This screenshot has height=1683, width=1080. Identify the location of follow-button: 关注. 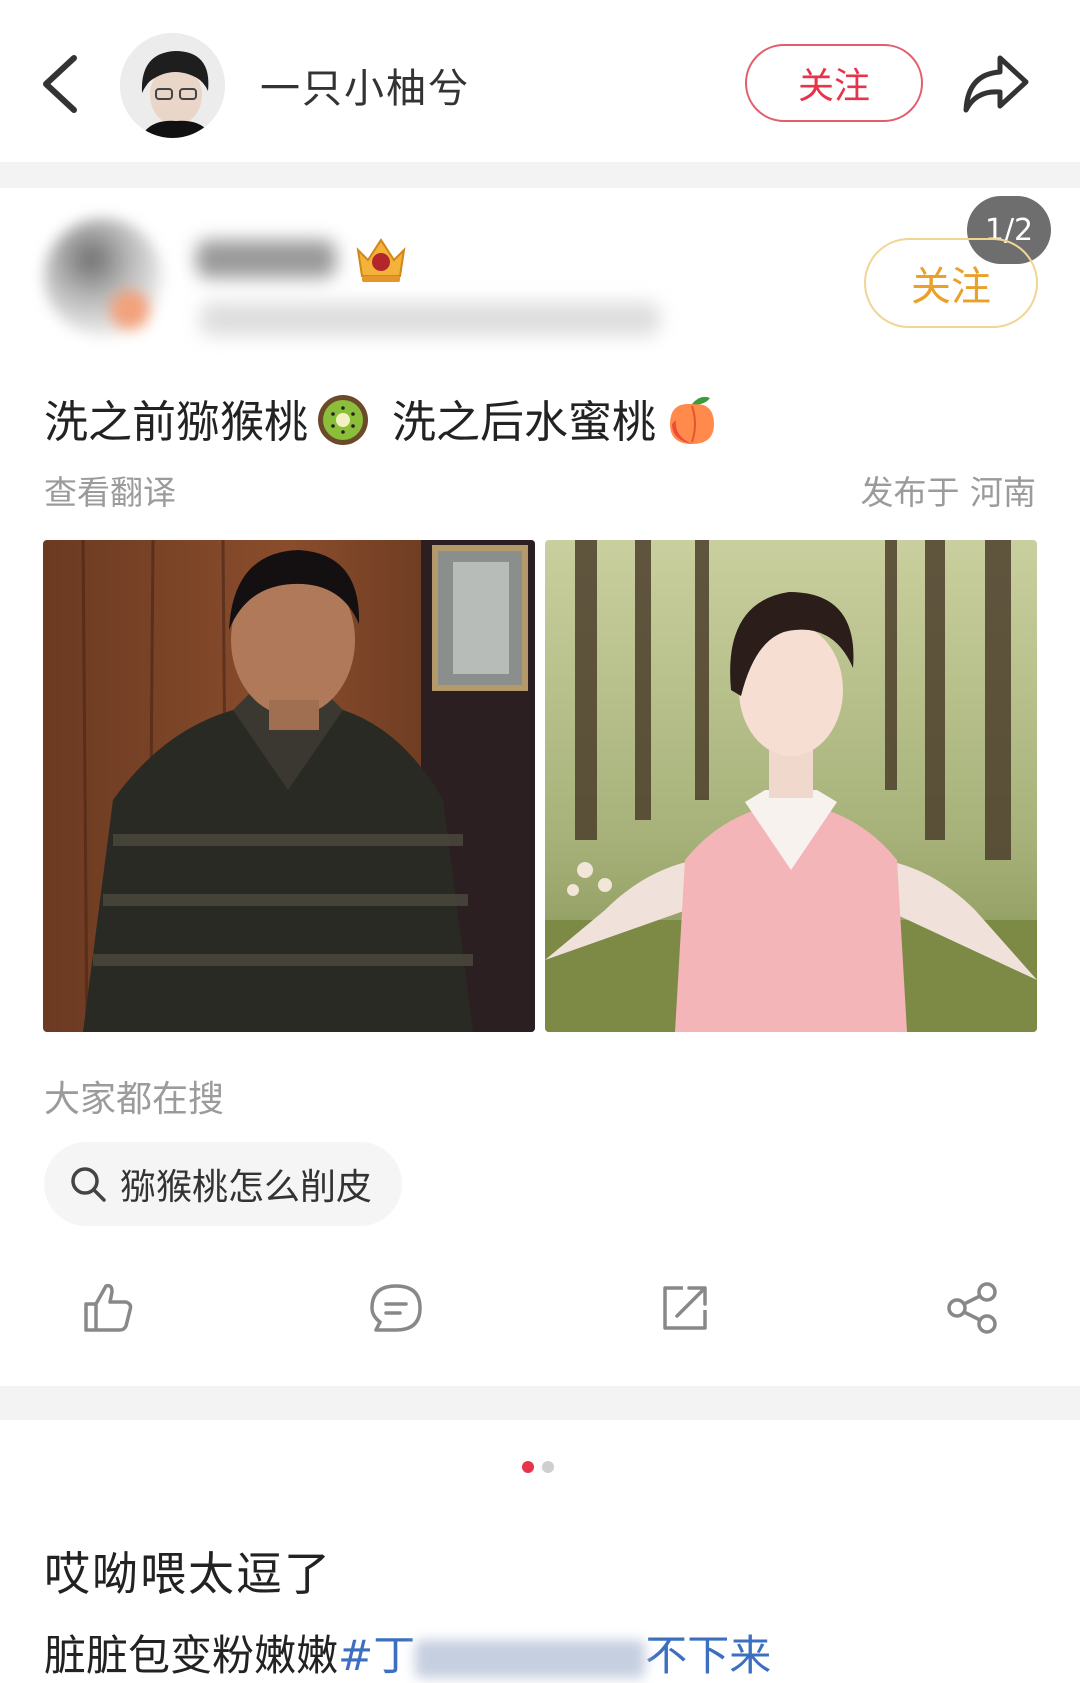
(834, 83).